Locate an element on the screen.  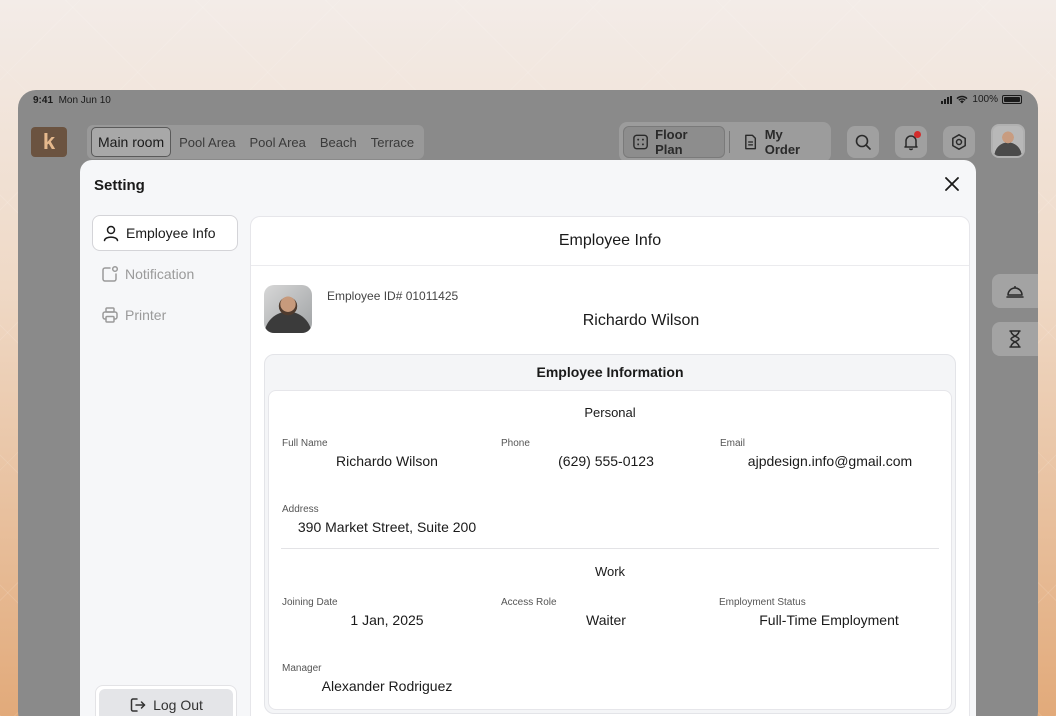
logout-icon is located at coordinates (138, 705).